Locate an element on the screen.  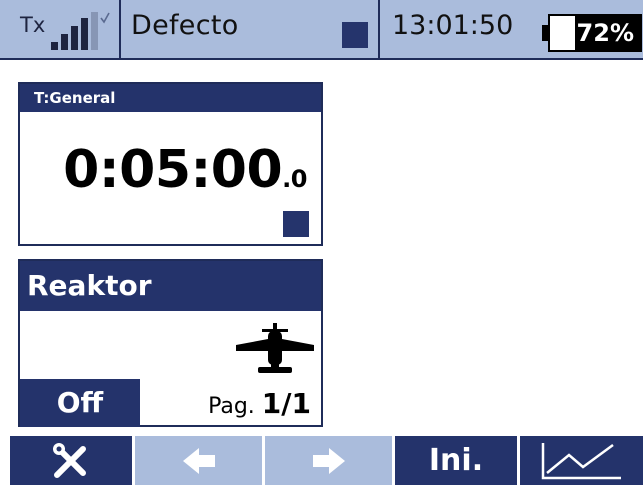
chart-line-icon is located at coordinates (581, 460).